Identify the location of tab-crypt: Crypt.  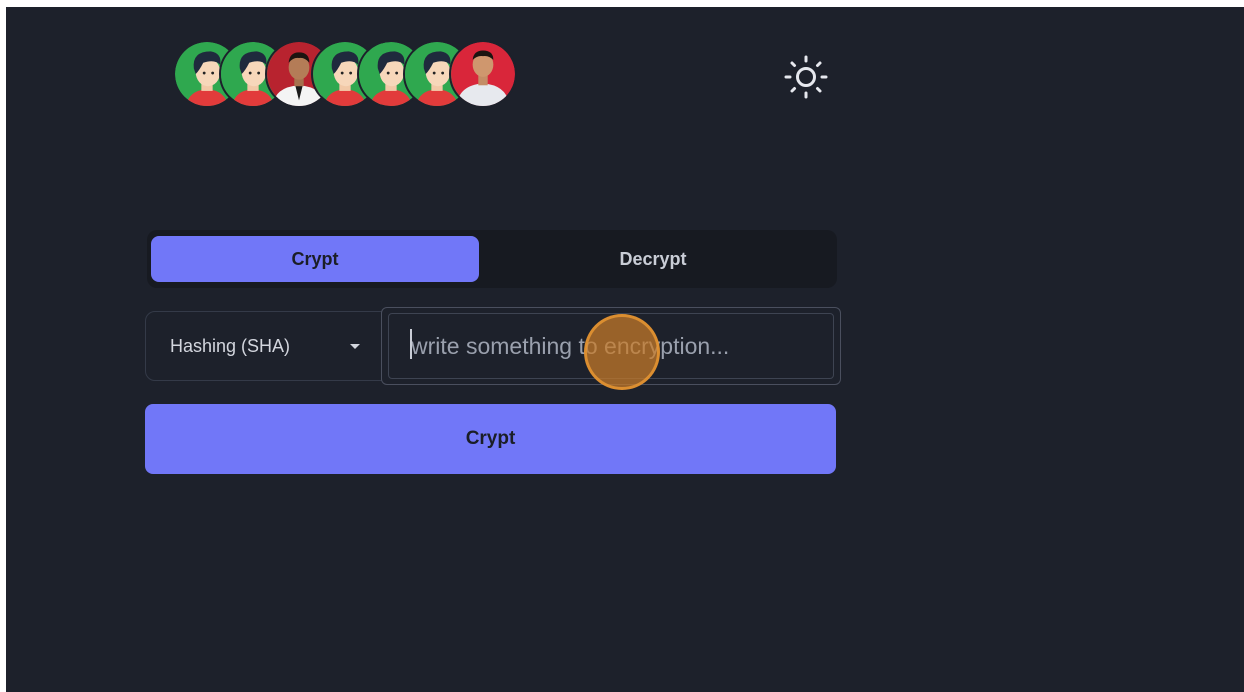
(315, 259).